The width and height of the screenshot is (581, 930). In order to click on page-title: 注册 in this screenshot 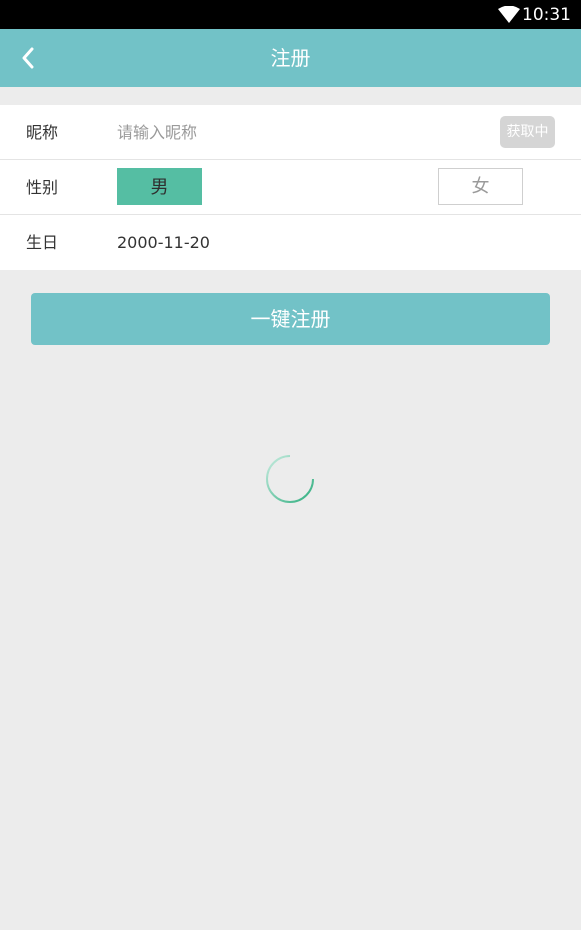, I will do `click(290, 58)`.